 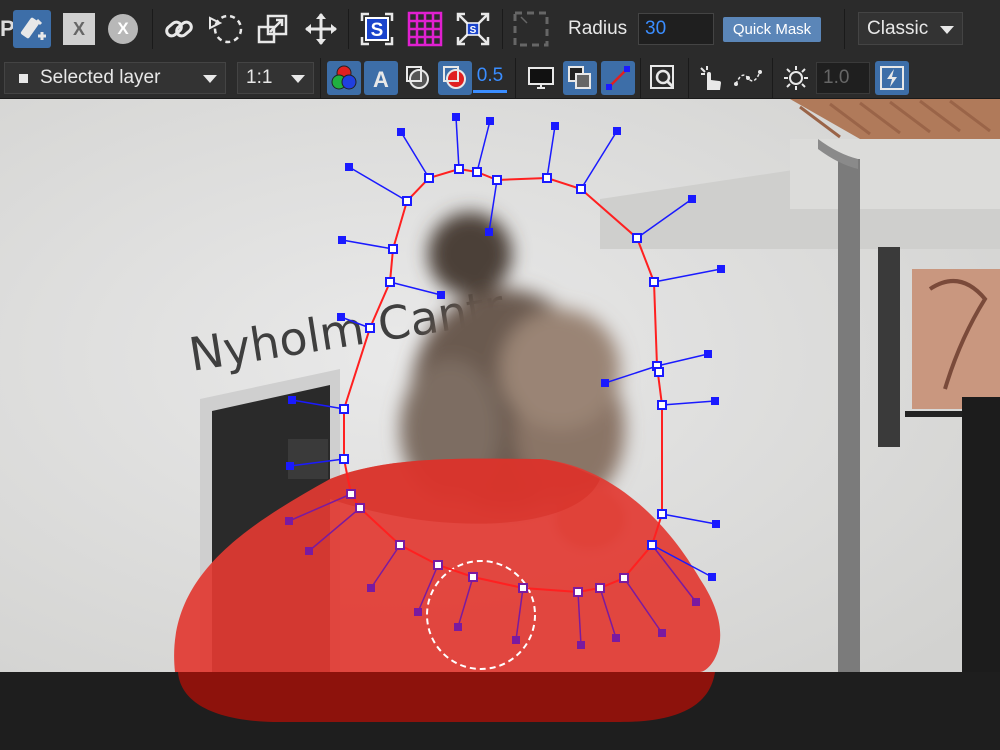 I want to click on grid-icon, so click(x=425, y=29).